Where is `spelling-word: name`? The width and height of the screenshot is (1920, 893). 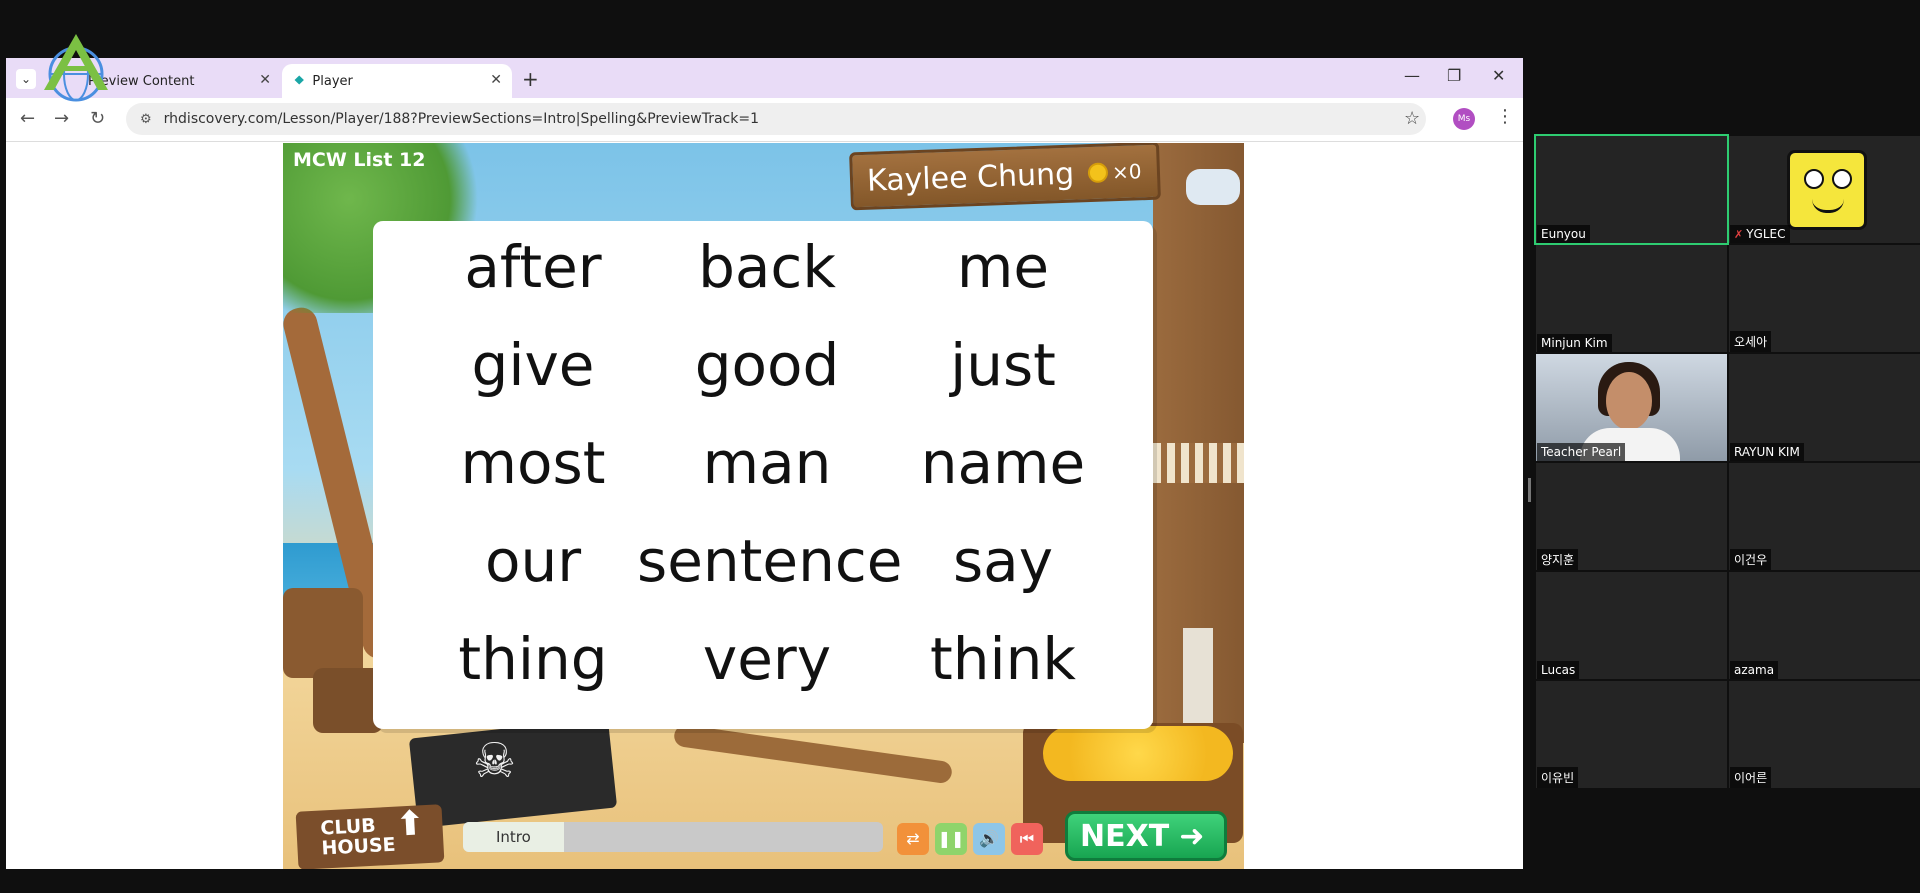
spelling-word: name is located at coordinates (1003, 463).